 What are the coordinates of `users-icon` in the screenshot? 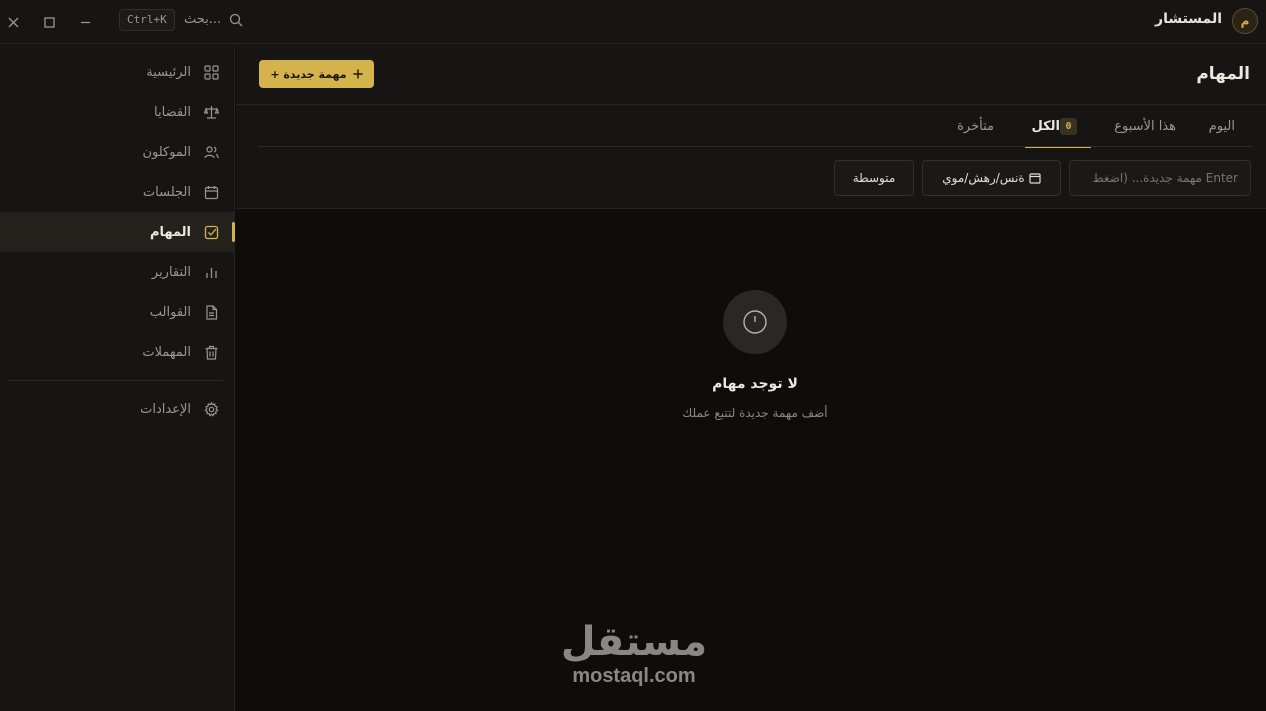 It's located at (211, 152).